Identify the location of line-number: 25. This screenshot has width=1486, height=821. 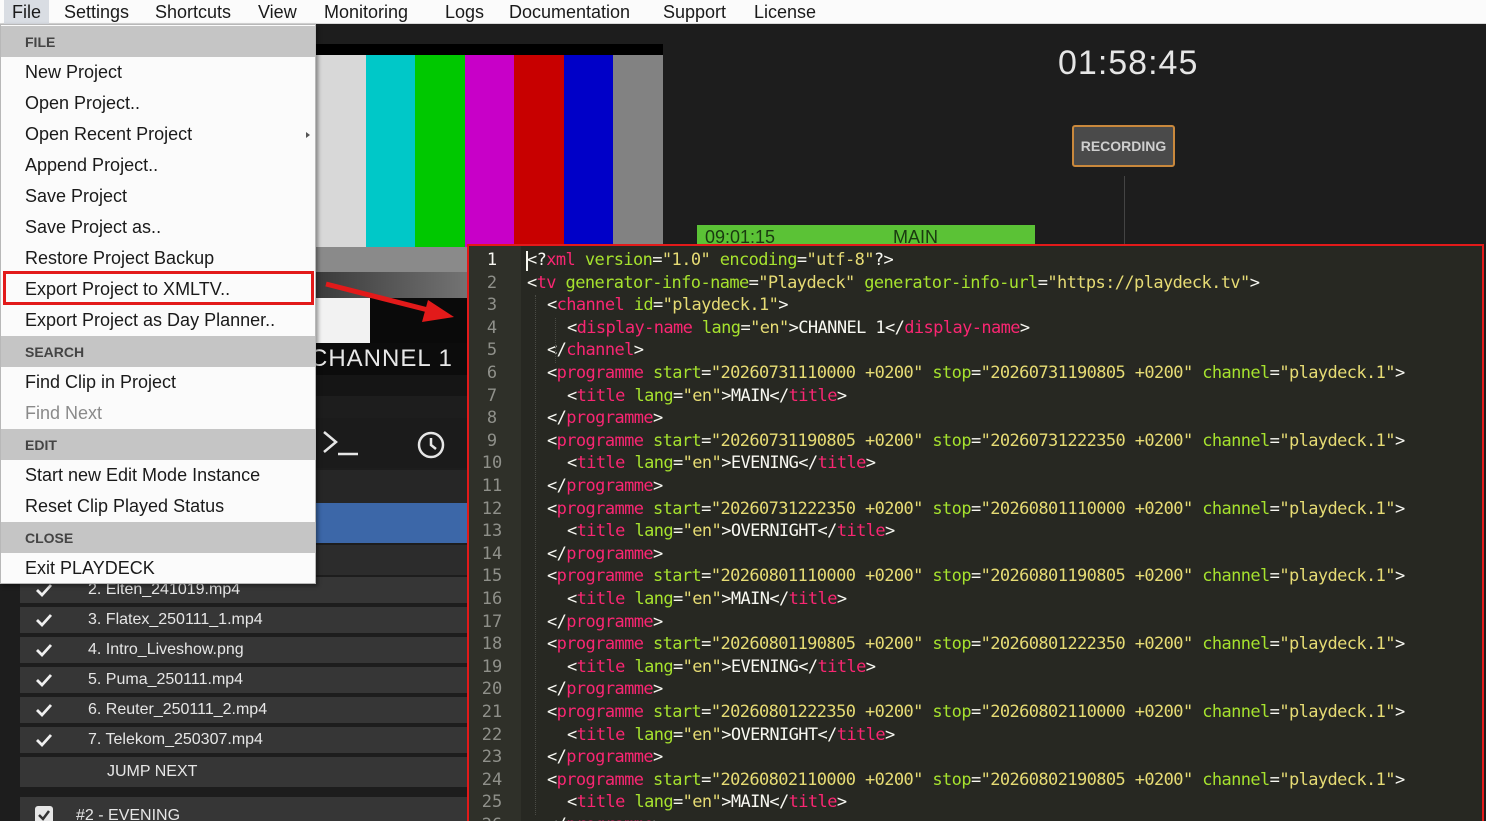
(492, 802).